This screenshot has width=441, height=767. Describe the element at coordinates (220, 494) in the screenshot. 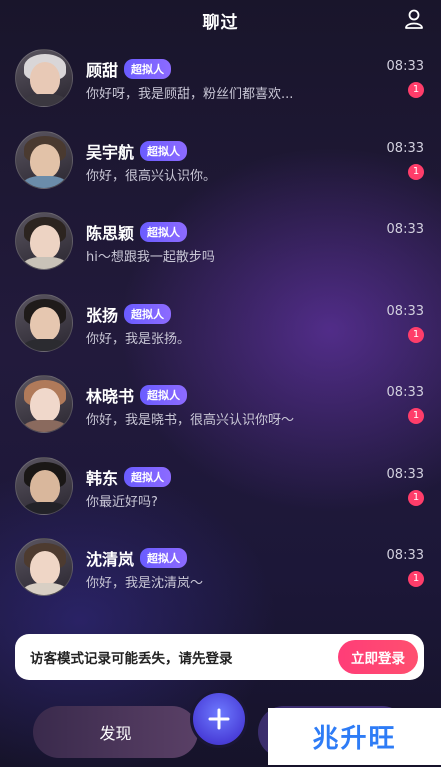

I see `chat-list-item: 韩东 超拟人 你最近好吗? 08:33 1` at that location.